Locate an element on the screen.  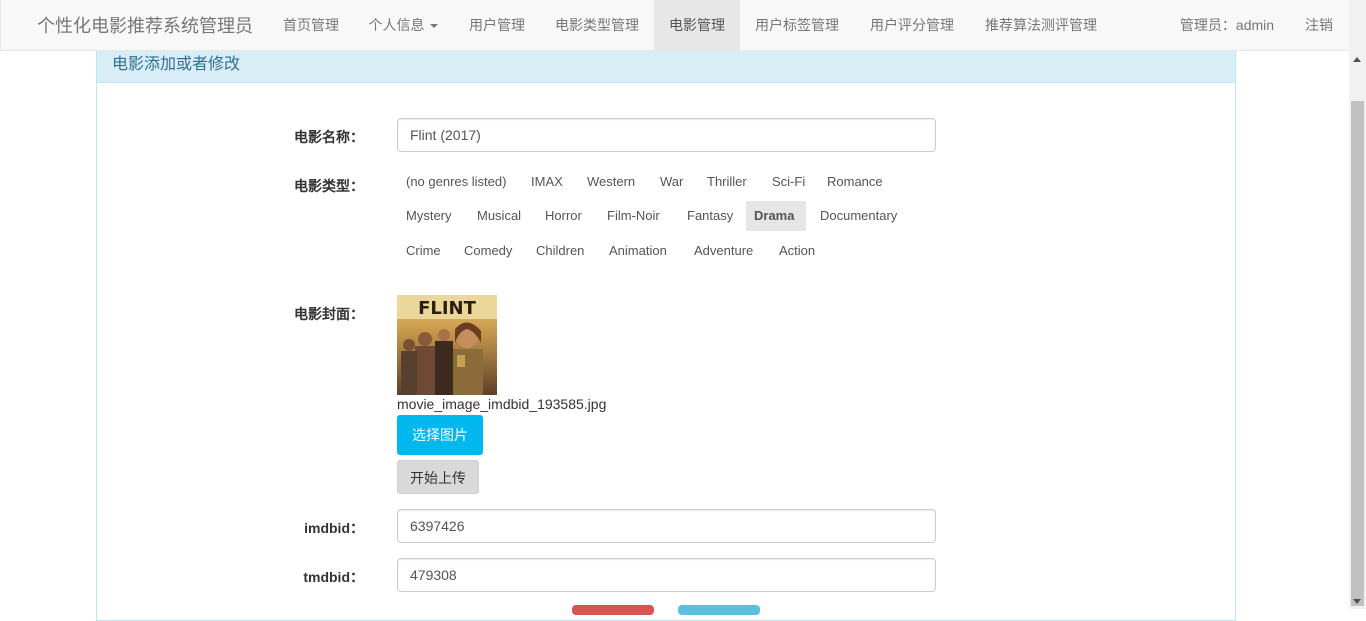
imdbid-label: imdbid： is located at coordinates (334, 528).